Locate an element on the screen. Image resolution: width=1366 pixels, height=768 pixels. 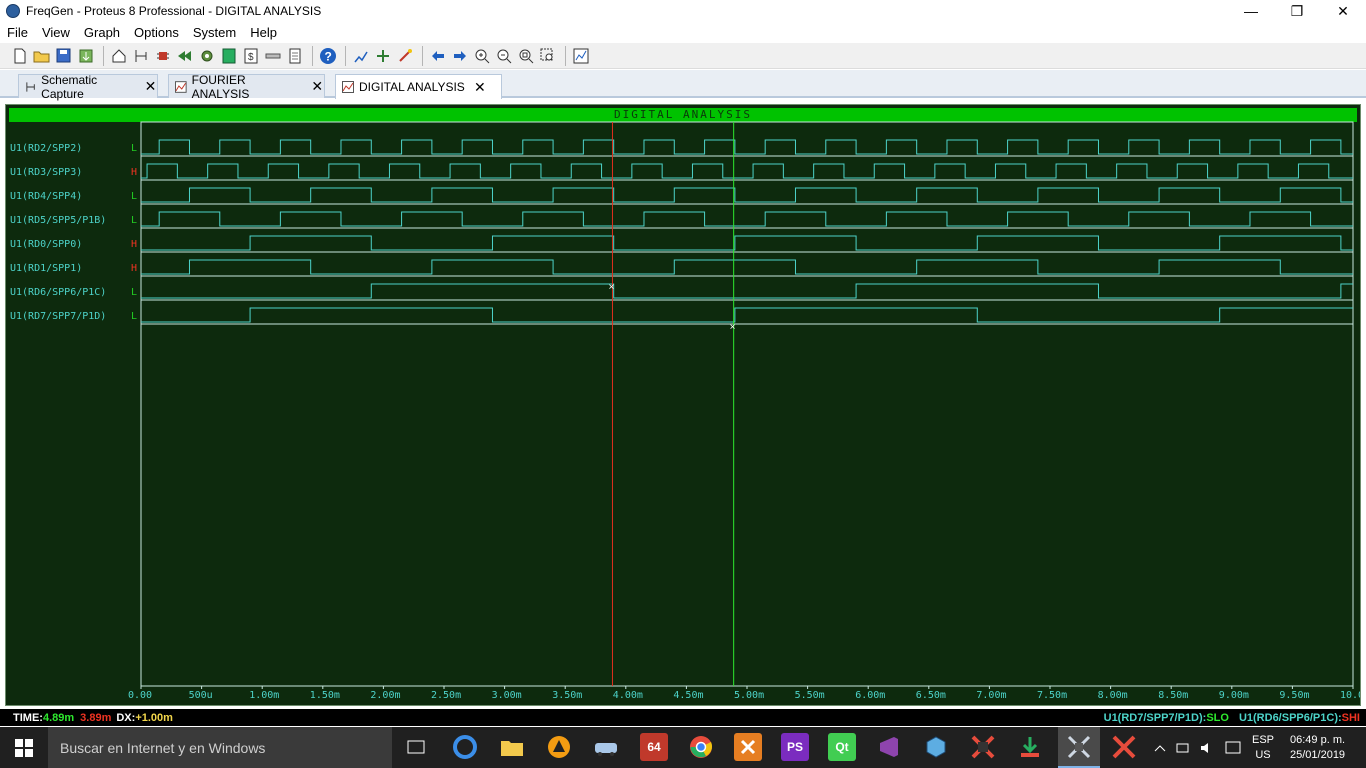
xampp-icon is located at coordinates (748, 747).